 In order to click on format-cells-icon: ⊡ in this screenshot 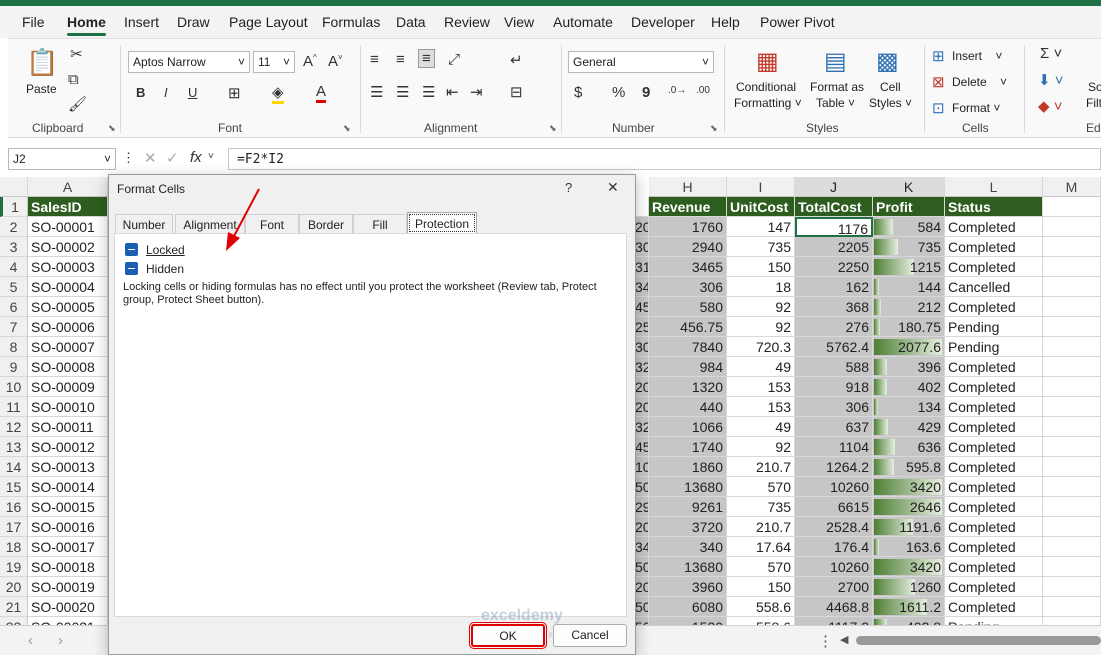, I will do `click(938, 108)`.